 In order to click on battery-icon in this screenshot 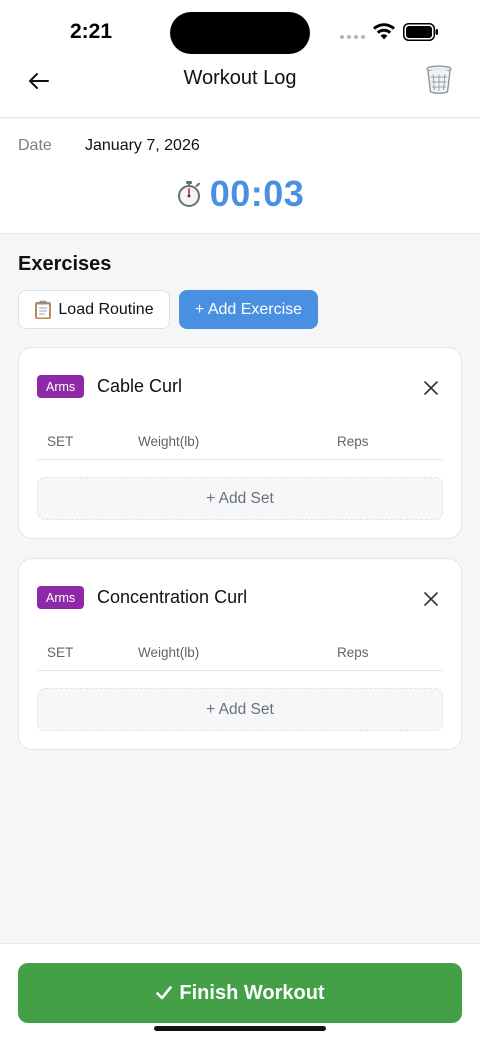, I will do `click(420, 32)`.